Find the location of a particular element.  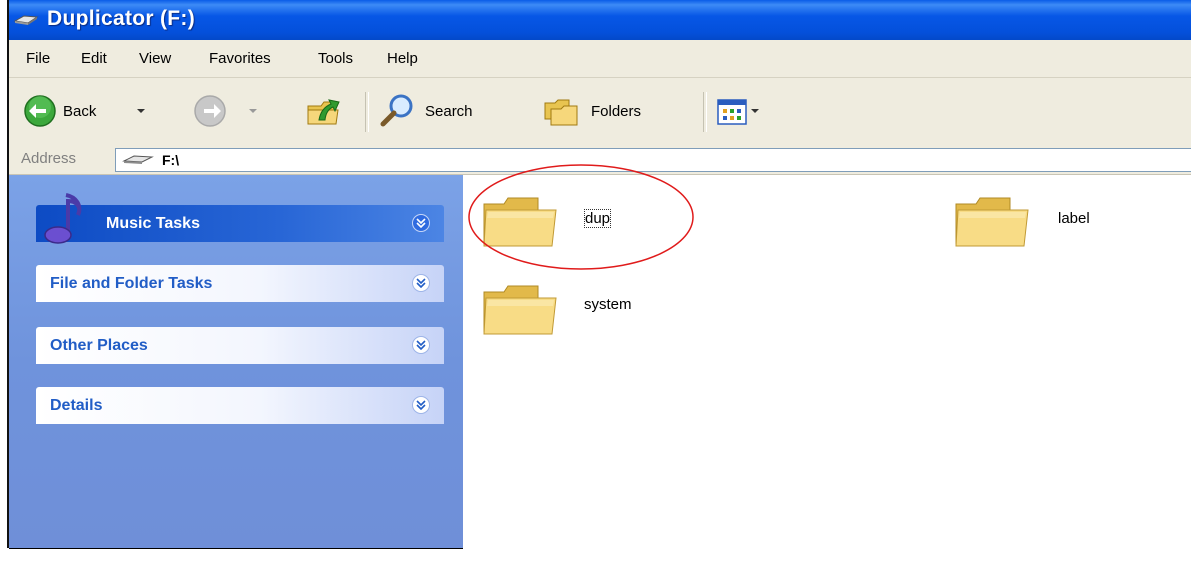

toolbar-separator is located at coordinates (367, 112).